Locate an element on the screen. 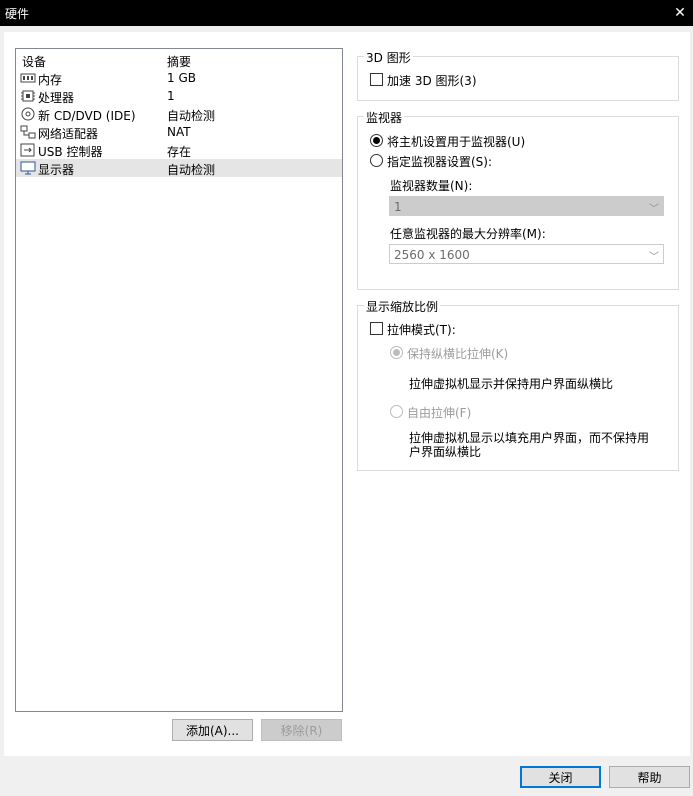 The height and width of the screenshot is (796, 693). specify-monitor-settings-label: 指定监视器设置(S): is located at coordinates (439, 161).